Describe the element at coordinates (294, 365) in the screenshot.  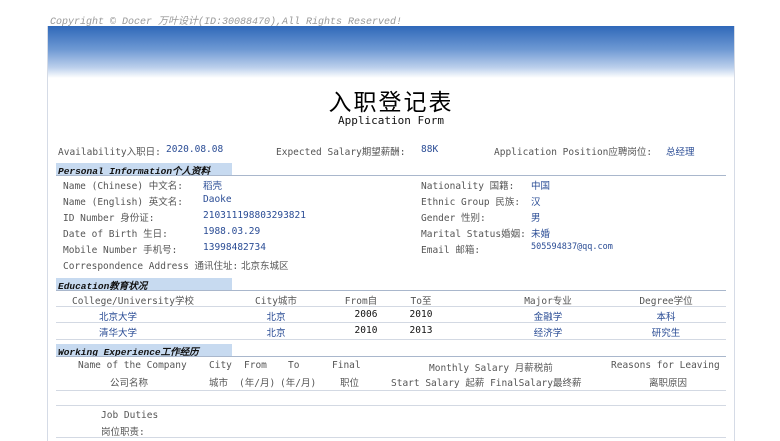
I see `work-col-to: To` at that location.